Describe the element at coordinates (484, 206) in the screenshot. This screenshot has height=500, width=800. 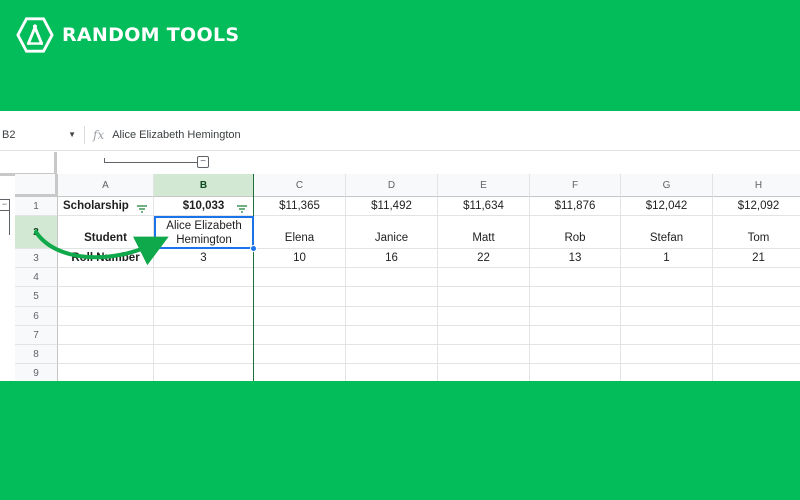
I see `cell-e1: $11,634` at that location.